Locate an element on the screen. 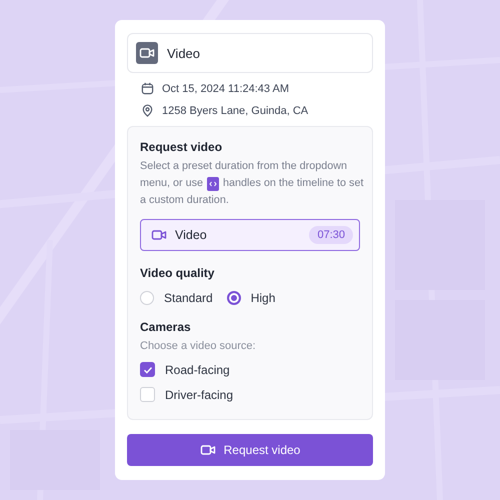 This screenshot has width=500, height=500. timestamp: Oct 15, 2024 11:24:43 AM is located at coordinates (225, 88).